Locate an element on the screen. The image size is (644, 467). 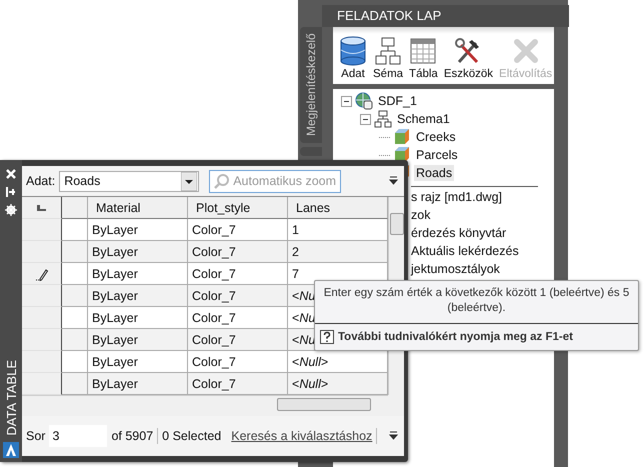
table-cell: <Null> is located at coordinates (338, 384).